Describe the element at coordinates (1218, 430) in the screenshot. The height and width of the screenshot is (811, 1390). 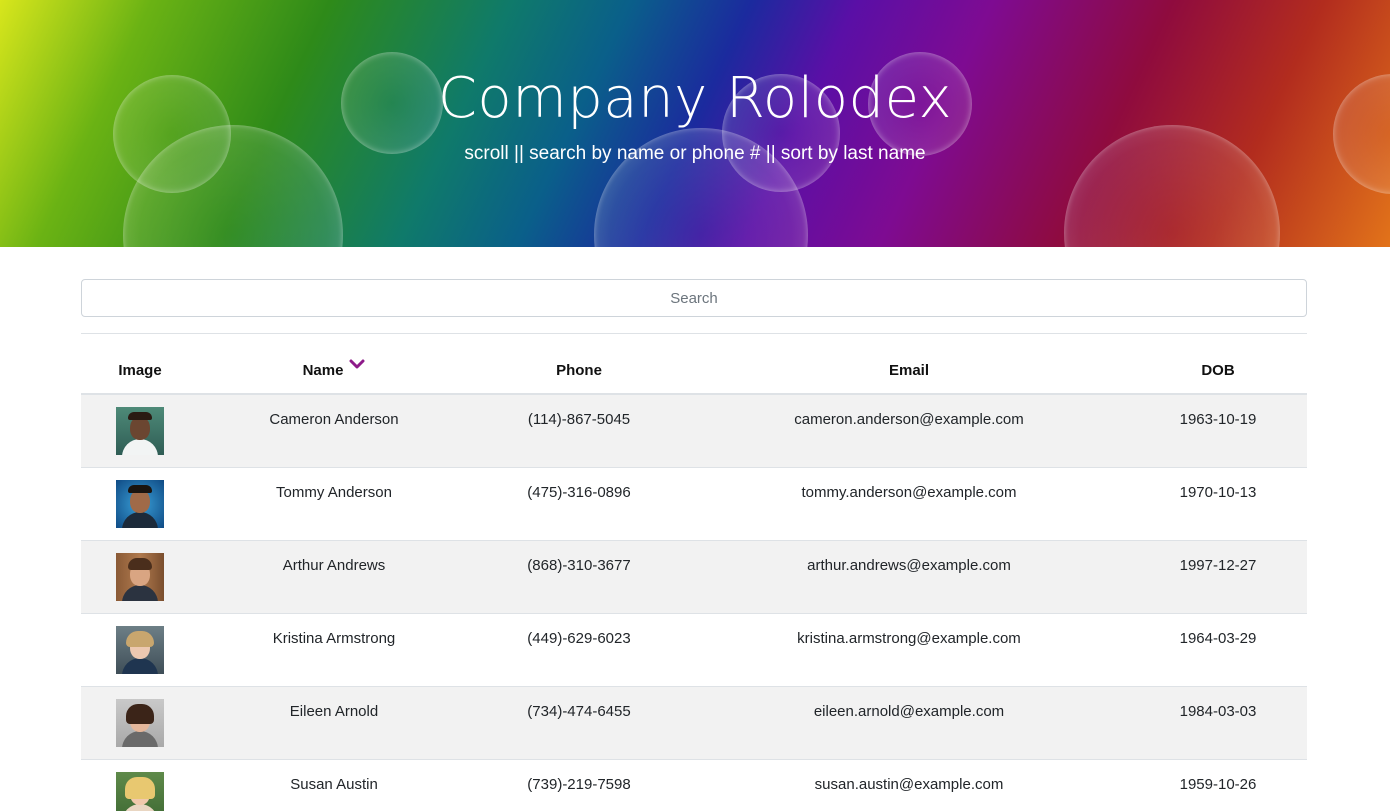
I see `dob-cell: 1963-10-19` at that location.